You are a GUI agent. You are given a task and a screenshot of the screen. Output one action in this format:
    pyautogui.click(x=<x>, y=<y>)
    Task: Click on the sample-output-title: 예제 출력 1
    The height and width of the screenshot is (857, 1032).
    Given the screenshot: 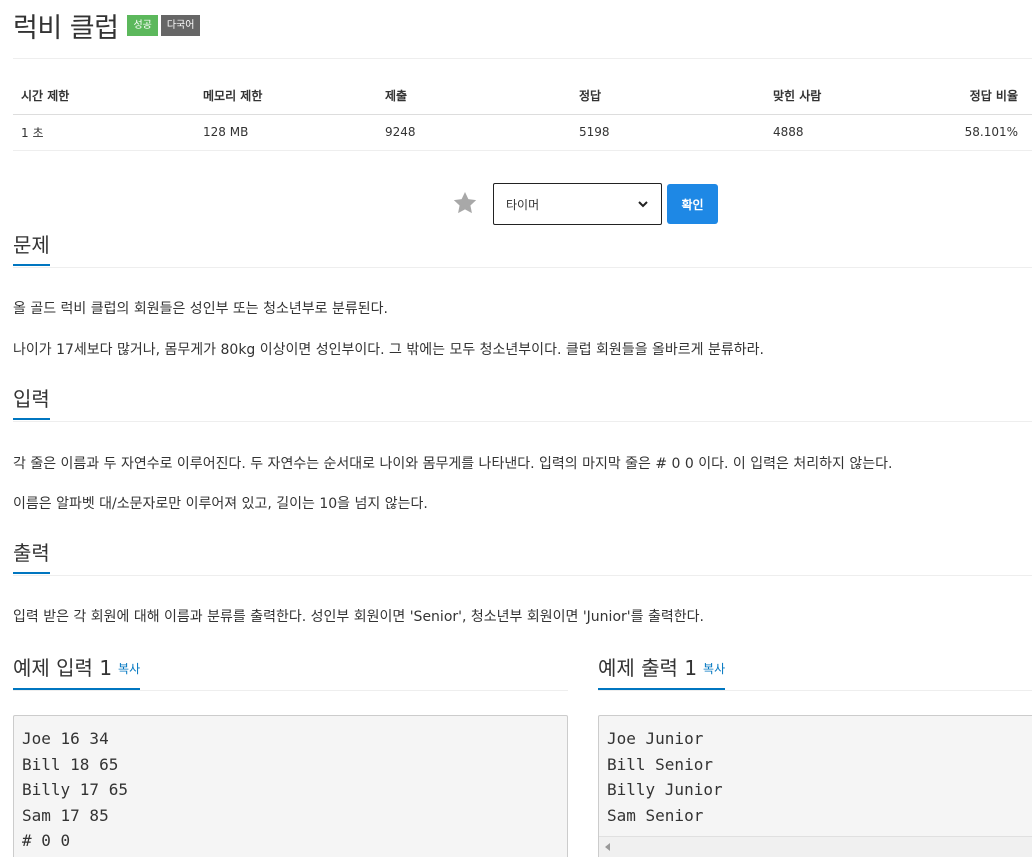 What is the action you would take?
    pyautogui.click(x=648, y=668)
    